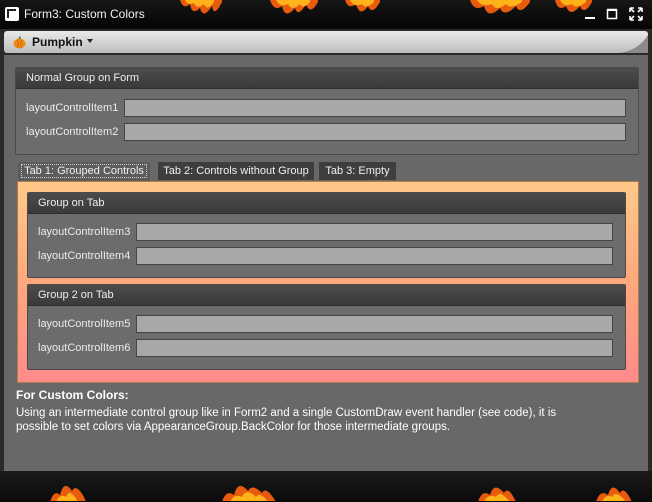 This screenshot has width=652, height=502. Describe the element at coordinates (327, 78) in the screenshot. I see `group-header: Normal Group on Form` at that location.